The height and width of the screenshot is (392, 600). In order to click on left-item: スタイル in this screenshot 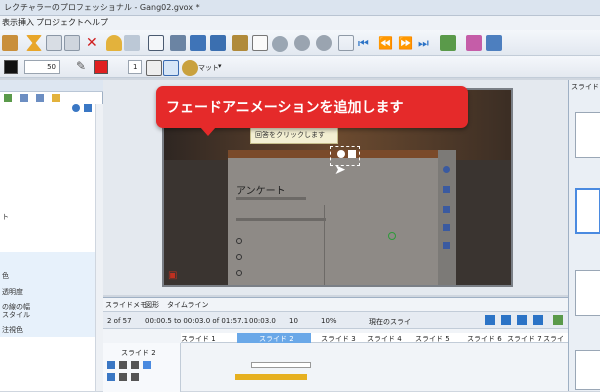, I will do `click(16, 315)`.